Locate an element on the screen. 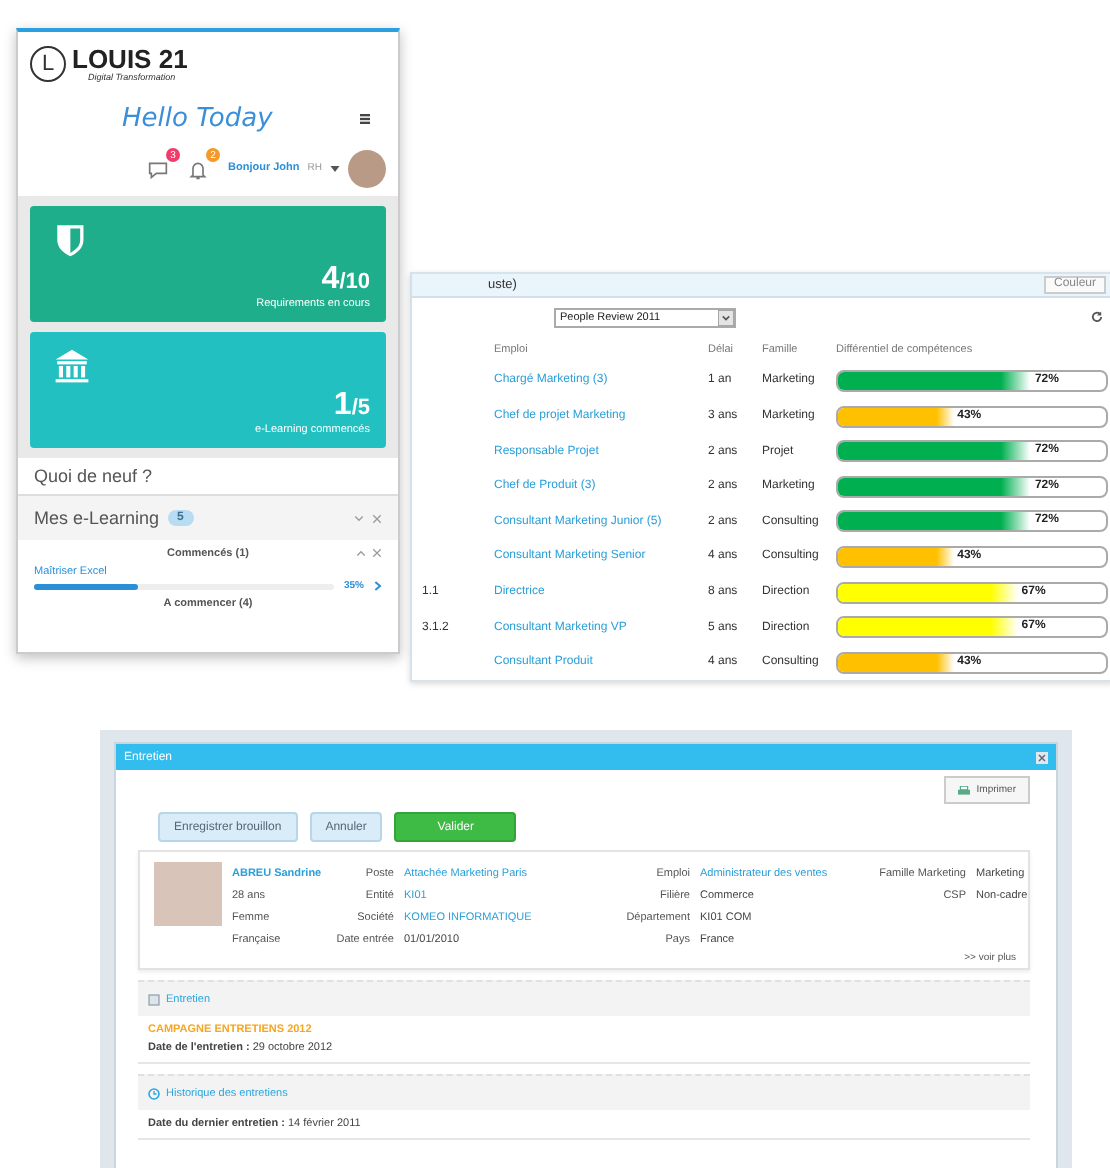 Image resolution: width=1110 pixels, height=1168 pixels. chevron-down-icon is located at coordinates (359, 518).